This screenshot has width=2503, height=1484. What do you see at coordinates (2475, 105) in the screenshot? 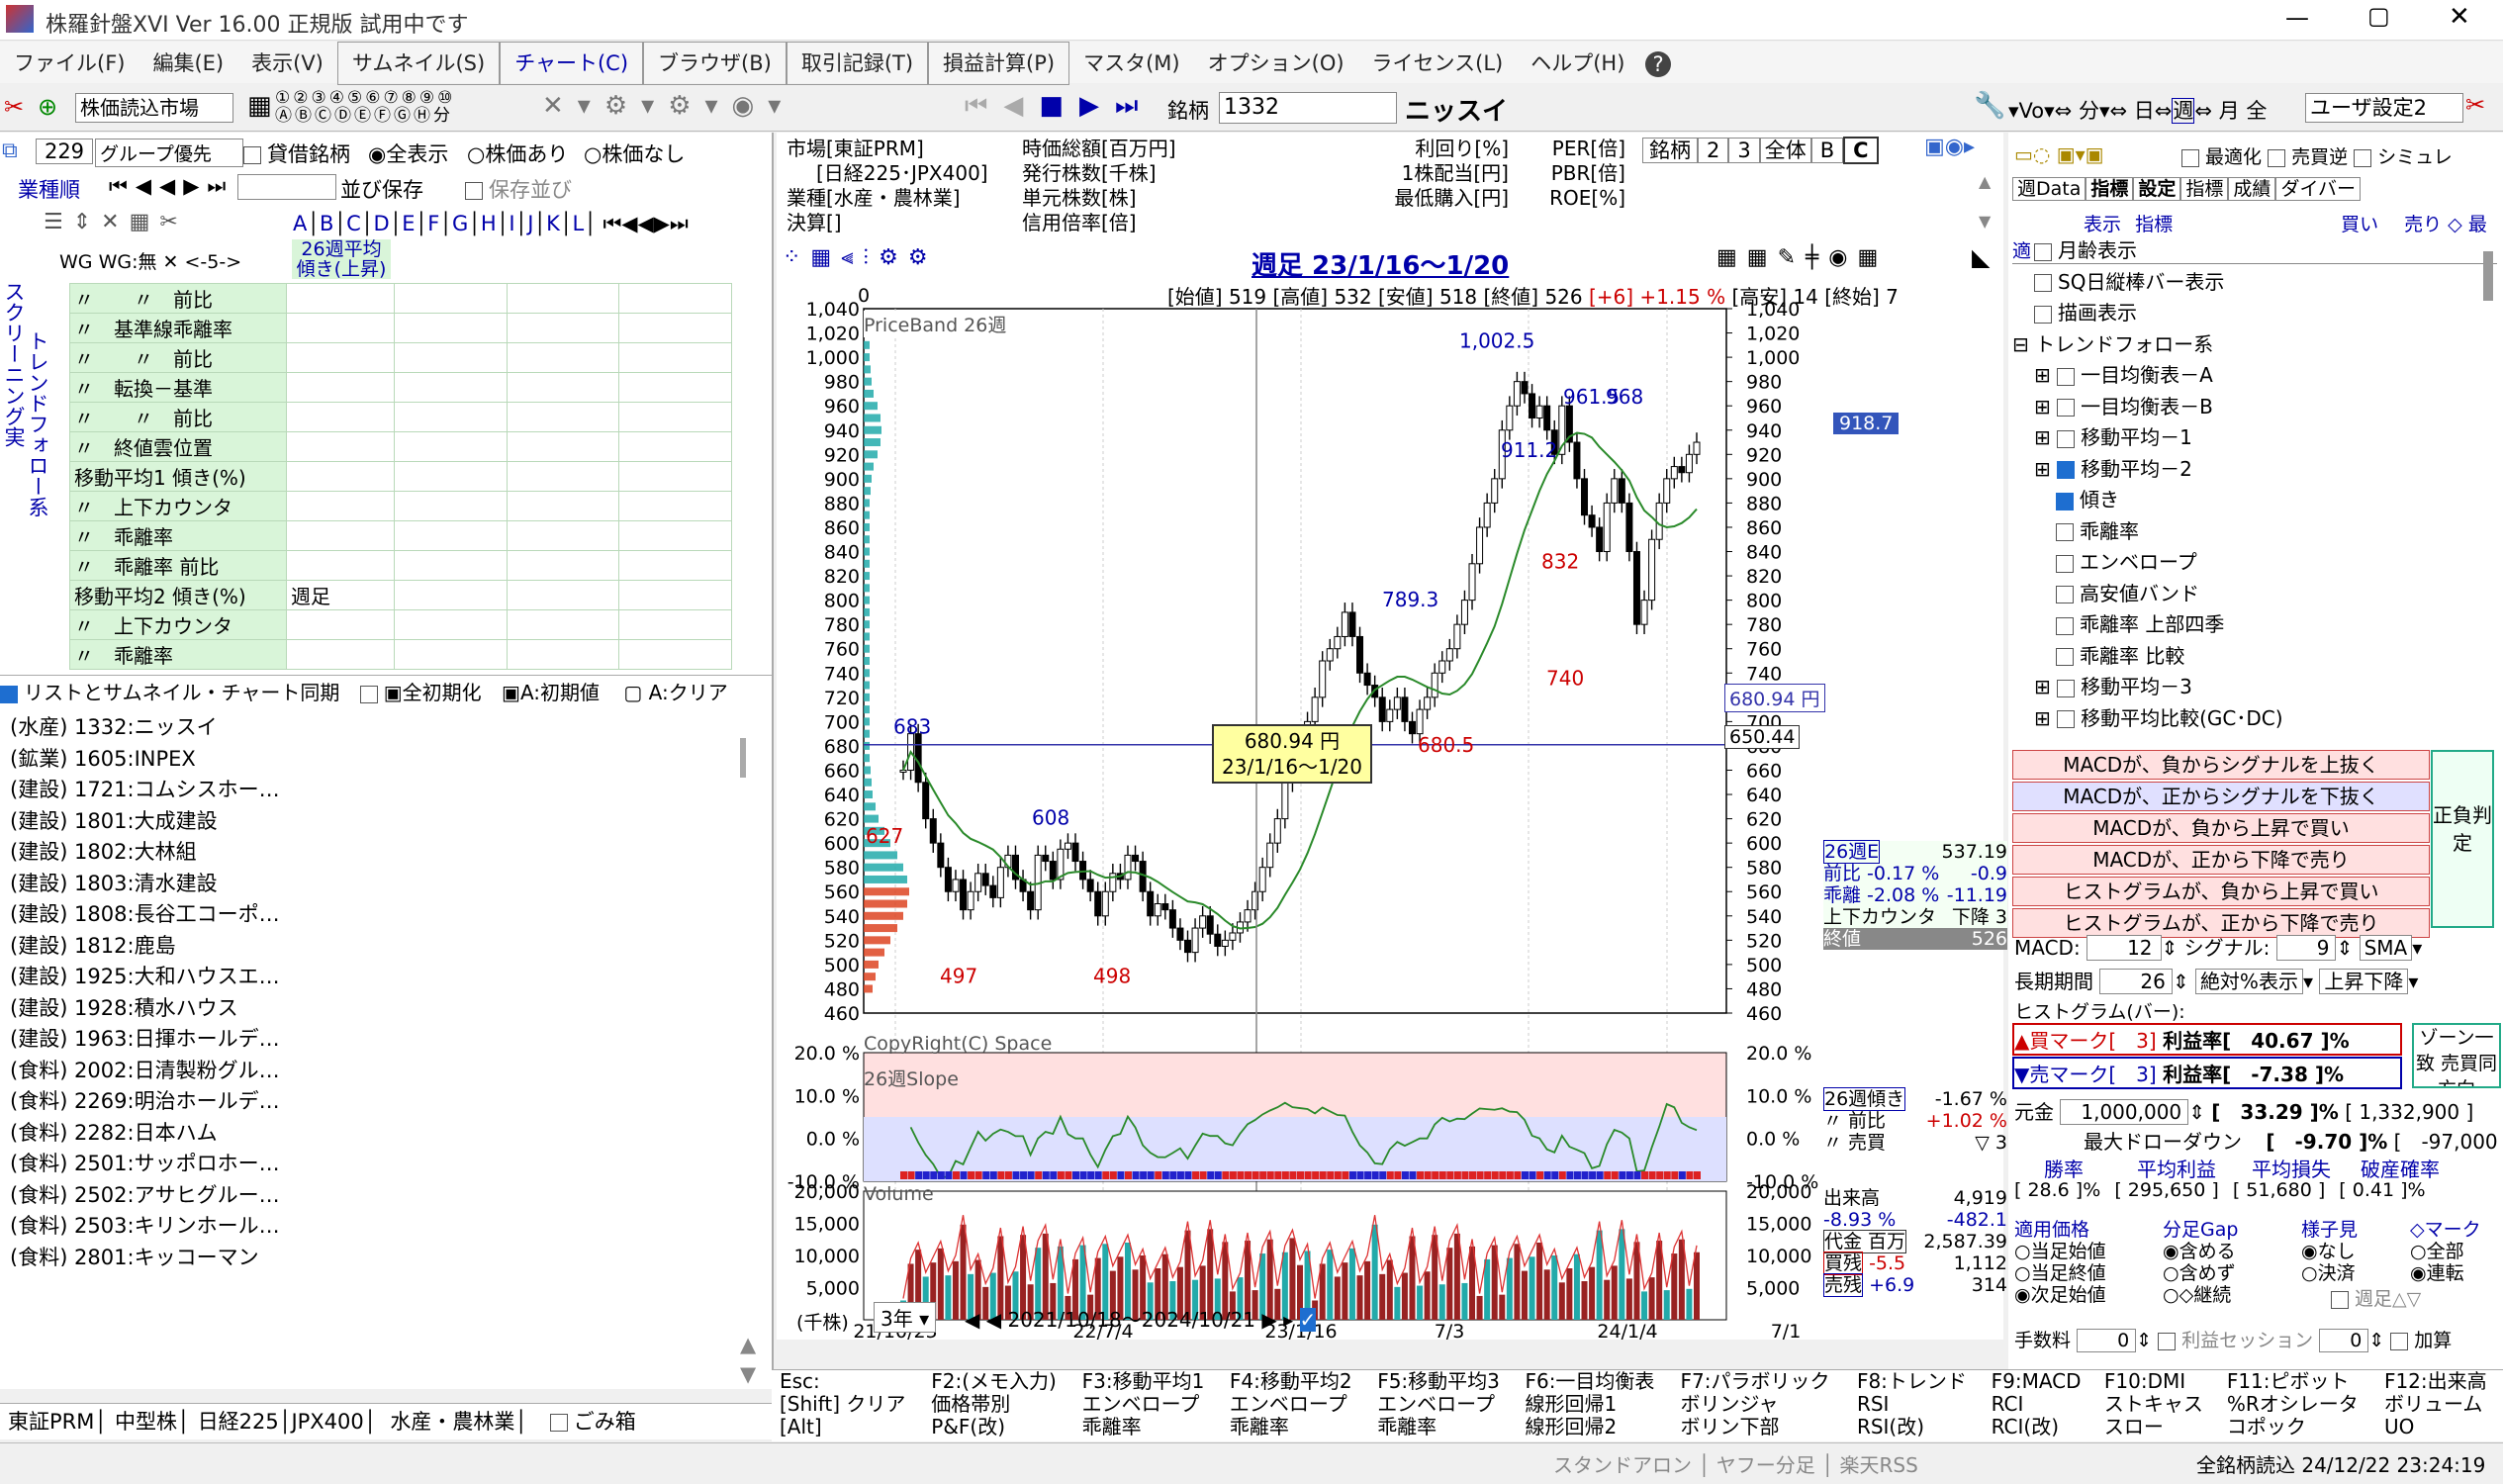
I see `close-chart-icon: ✂` at bounding box center [2475, 105].